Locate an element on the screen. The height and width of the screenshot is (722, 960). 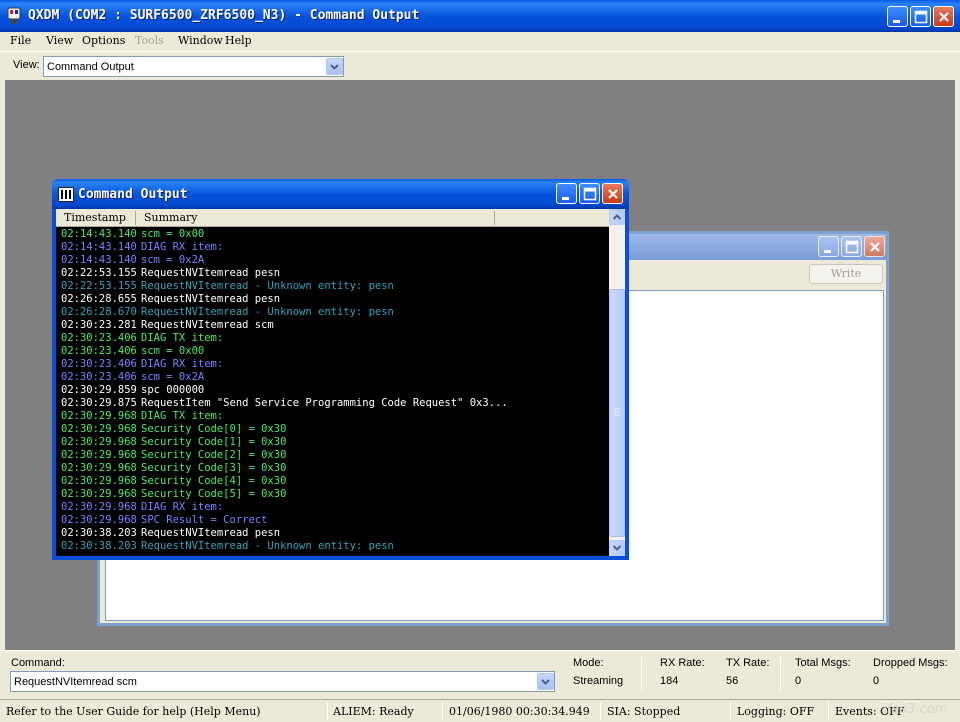
column-summary: Summary is located at coordinates (171, 217).